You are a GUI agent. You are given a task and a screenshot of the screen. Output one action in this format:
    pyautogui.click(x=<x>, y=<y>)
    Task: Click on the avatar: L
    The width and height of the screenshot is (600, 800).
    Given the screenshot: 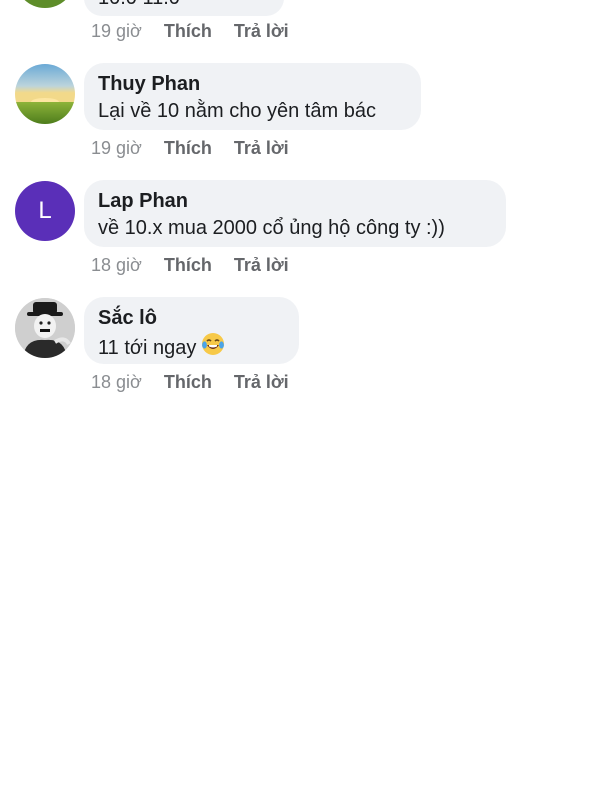 What is the action you would take?
    pyautogui.click(x=45, y=211)
    